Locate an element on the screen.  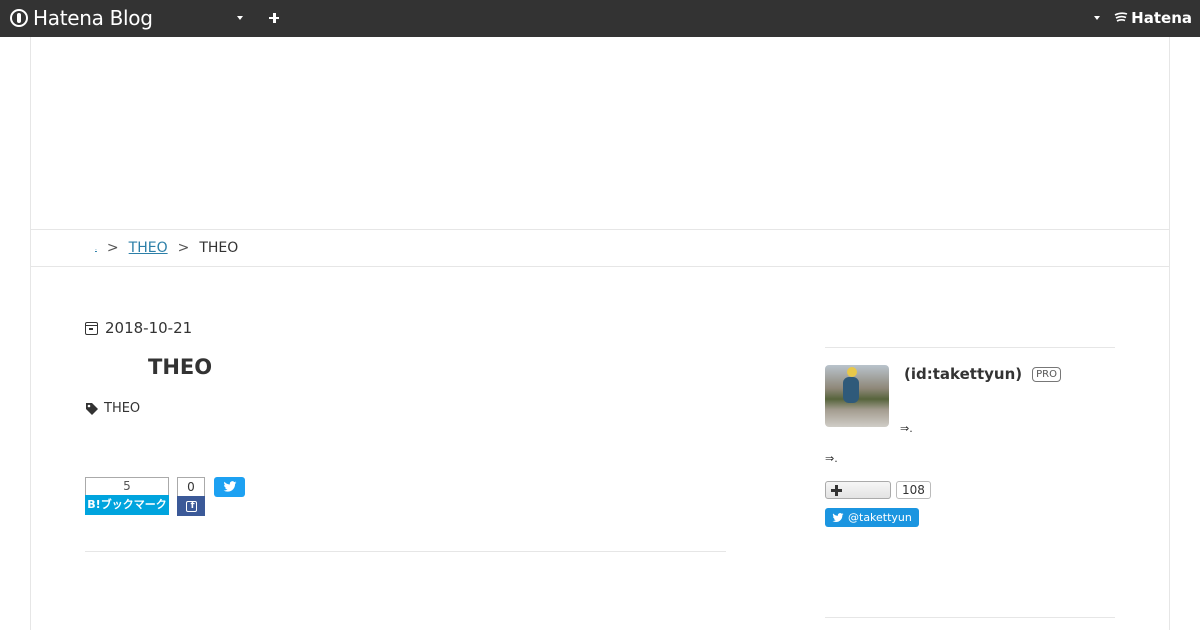
brand-name: Hatena Blog is located at coordinates (93, 18).